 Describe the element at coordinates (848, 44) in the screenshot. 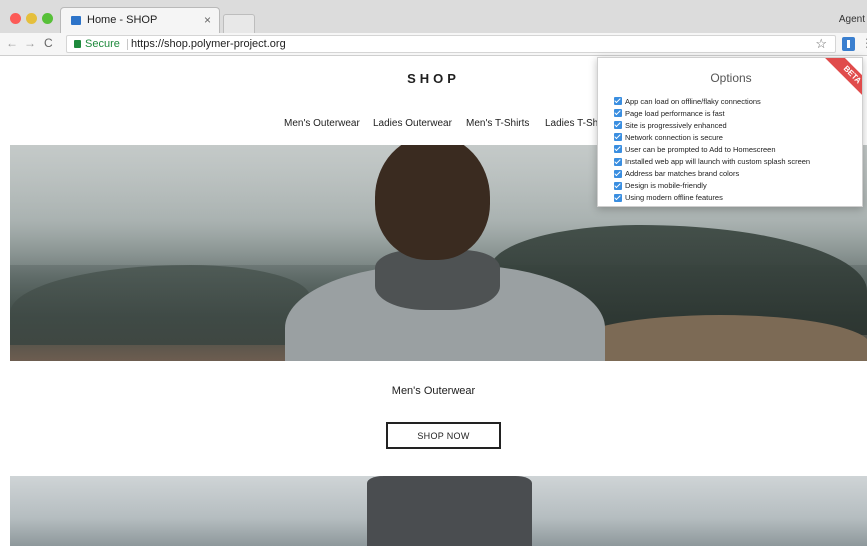

I see `lighthouse-extension-icon` at that location.